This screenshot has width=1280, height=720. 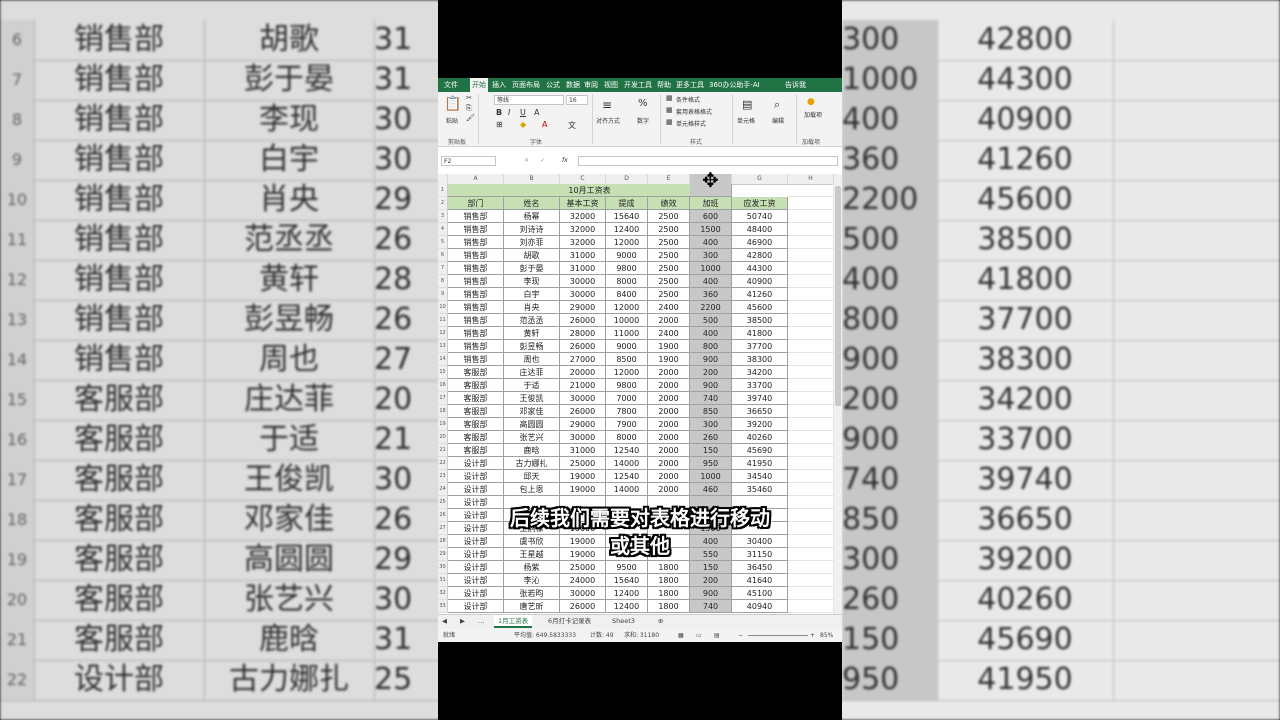 What do you see at coordinates (532, 606) in the screenshot?
I see `table-cell: 唐艺昕` at bounding box center [532, 606].